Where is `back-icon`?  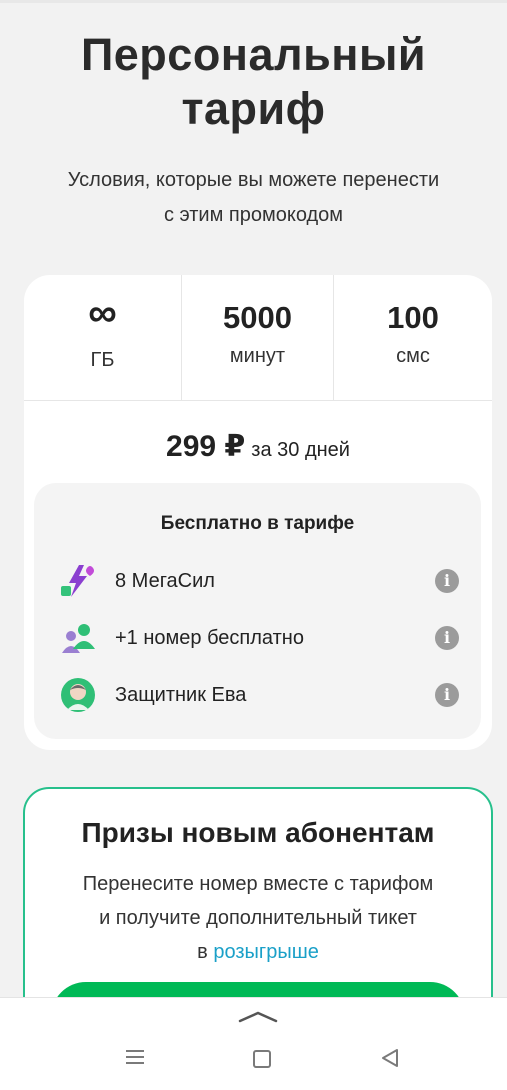
back-icon is located at coordinates (390, 1058).